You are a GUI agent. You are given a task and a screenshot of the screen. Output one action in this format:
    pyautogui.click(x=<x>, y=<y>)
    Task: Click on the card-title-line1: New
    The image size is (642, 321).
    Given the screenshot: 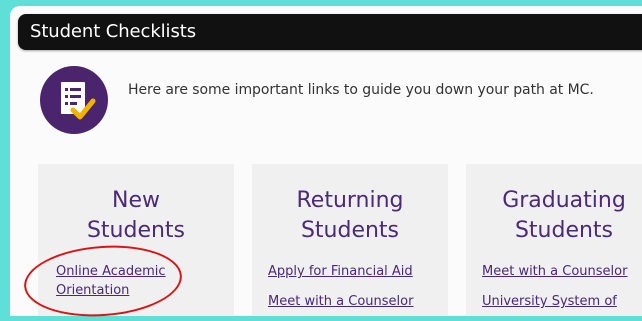 What is the action you would take?
    pyautogui.click(x=136, y=200)
    